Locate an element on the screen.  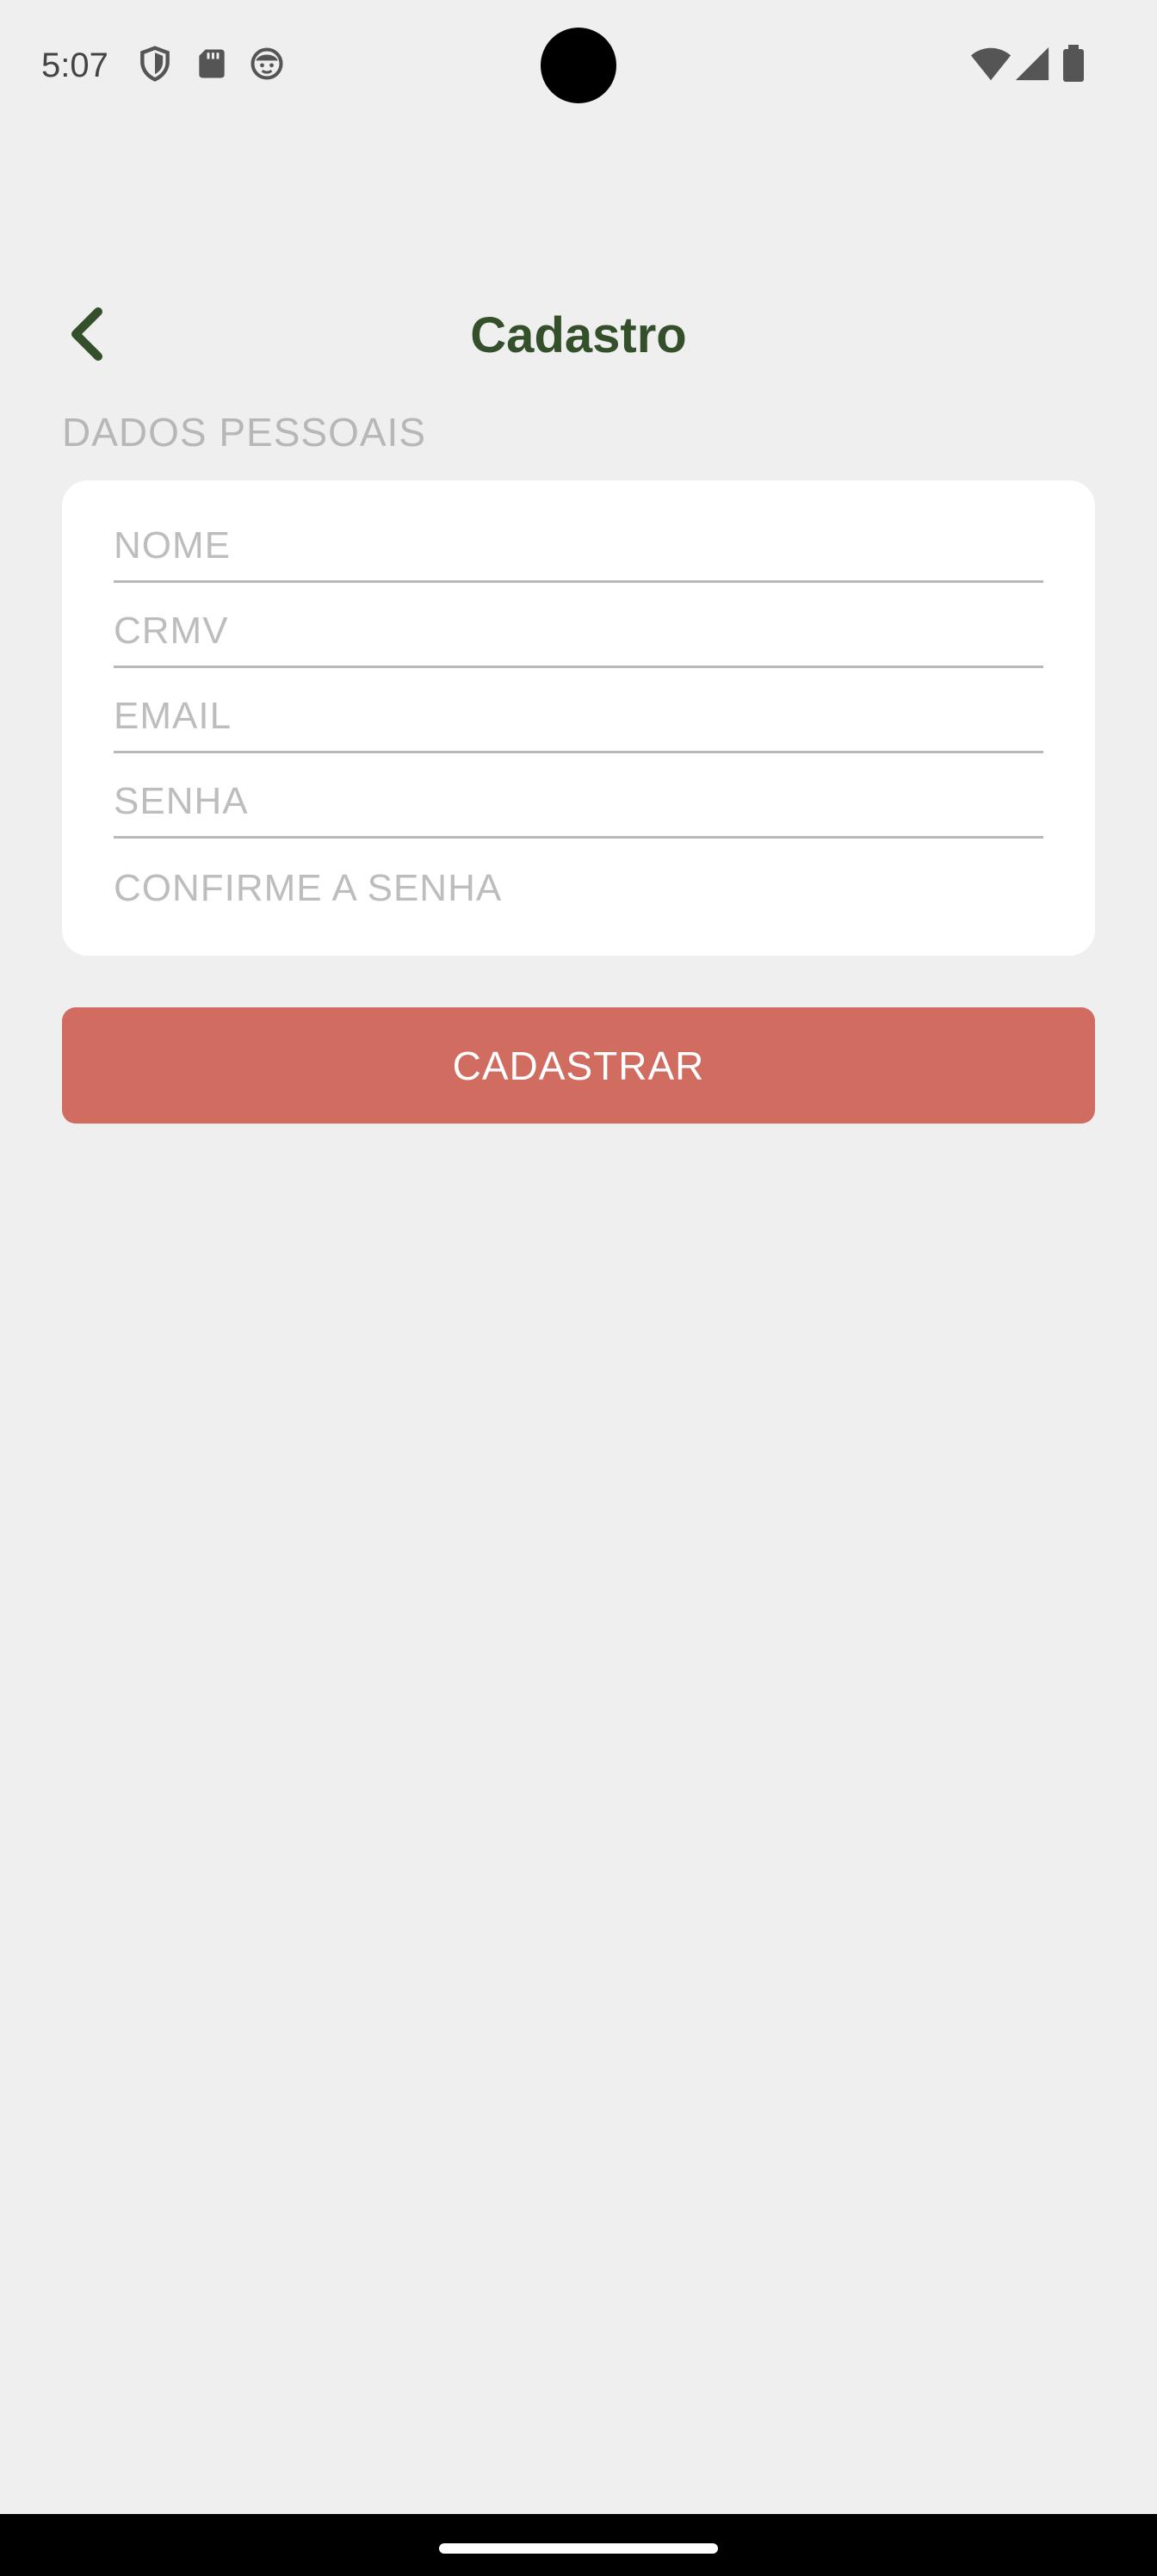
name-input is located at coordinates (579, 539).